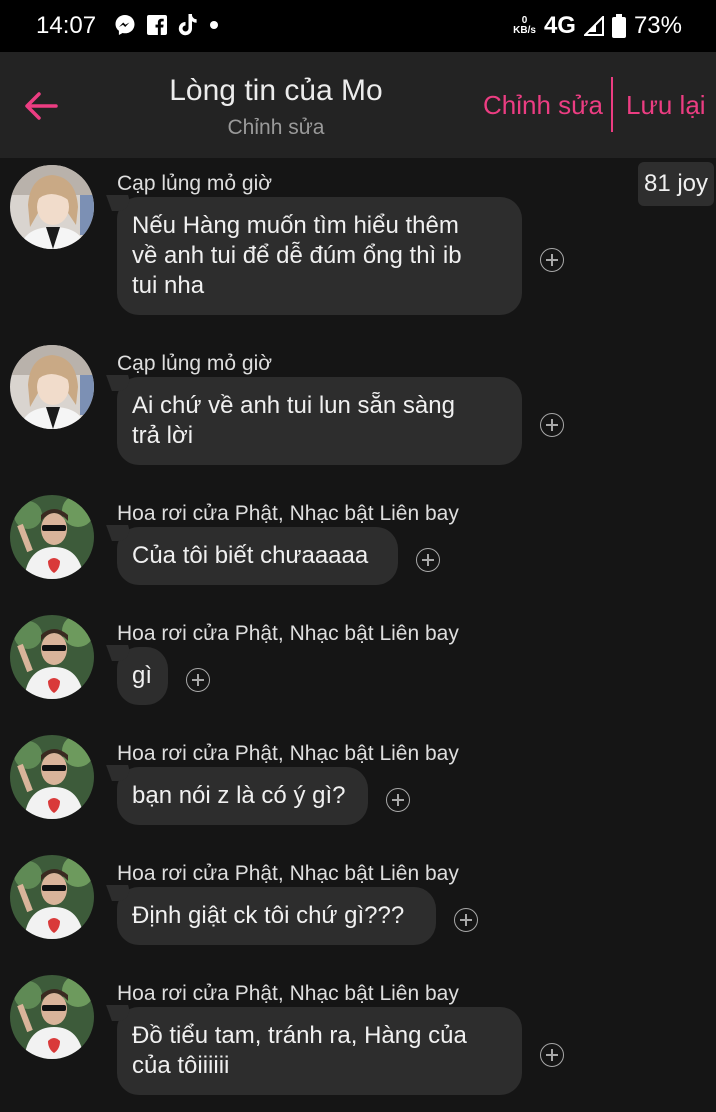  Describe the element at coordinates (593, 26) in the screenshot. I see `signal-icon` at that location.